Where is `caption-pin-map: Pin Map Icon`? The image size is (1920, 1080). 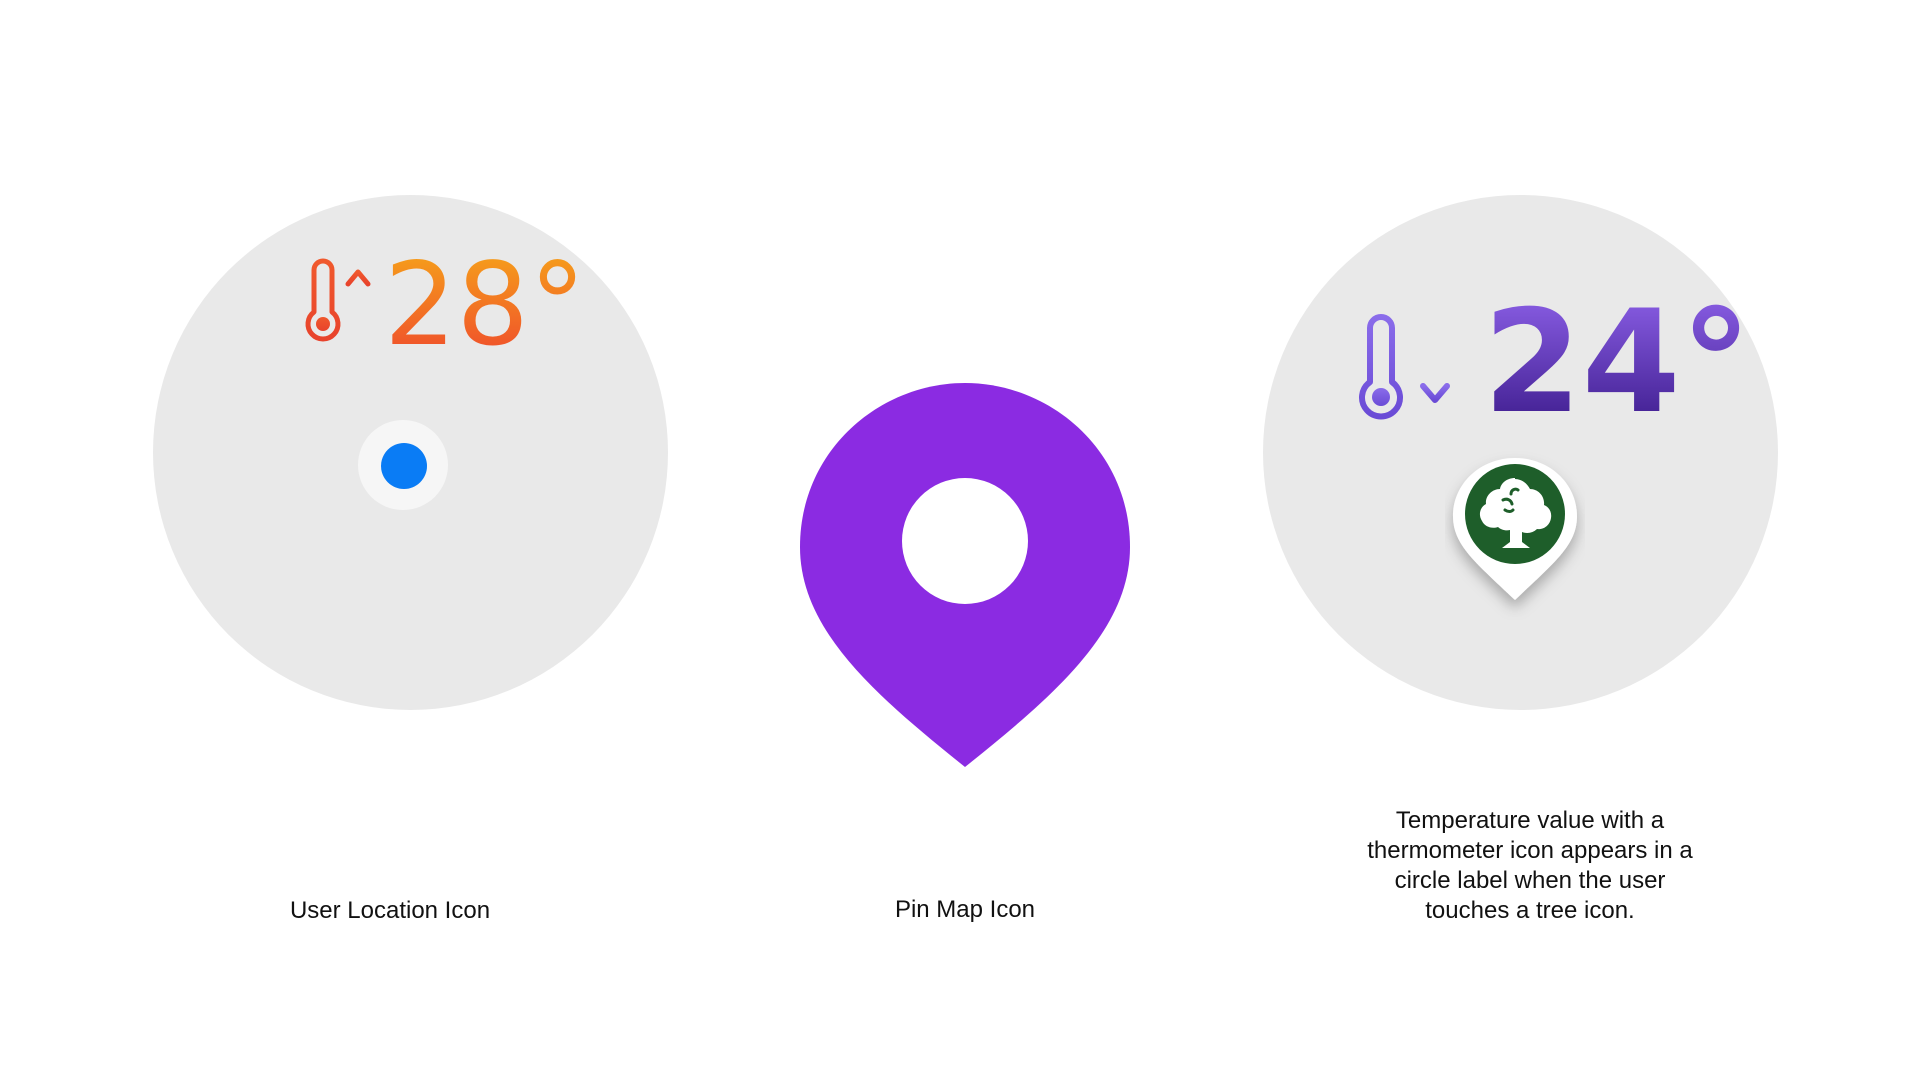
caption-pin-map: Pin Map Icon is located at coordinates (965, 909).